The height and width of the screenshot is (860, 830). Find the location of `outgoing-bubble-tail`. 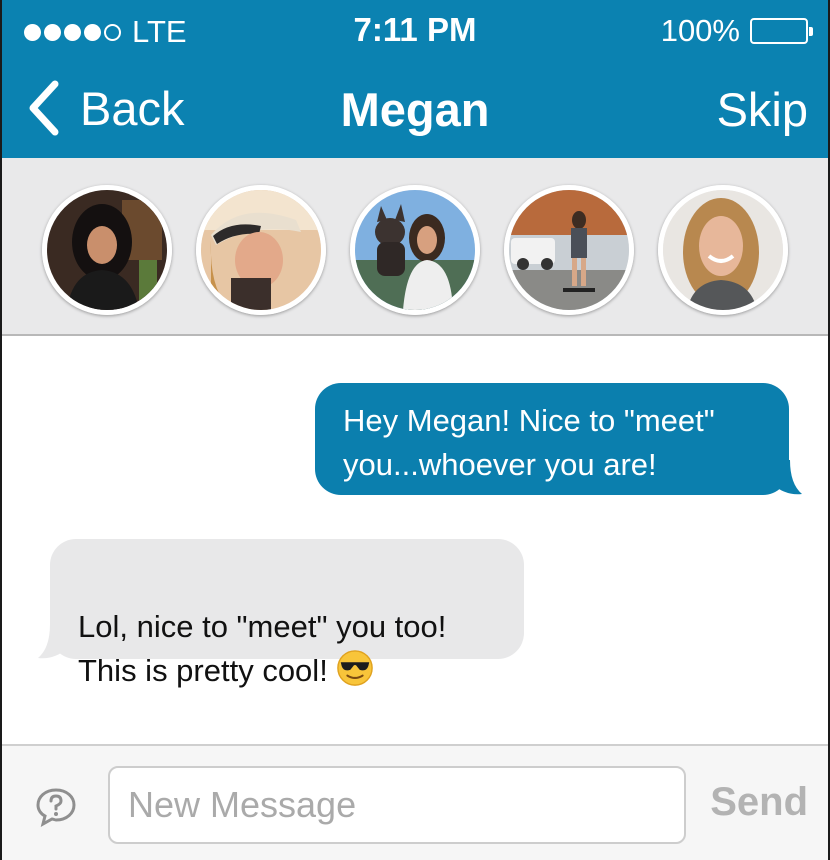

outgoing-bubble-tail is located at coordinates (787, 477).